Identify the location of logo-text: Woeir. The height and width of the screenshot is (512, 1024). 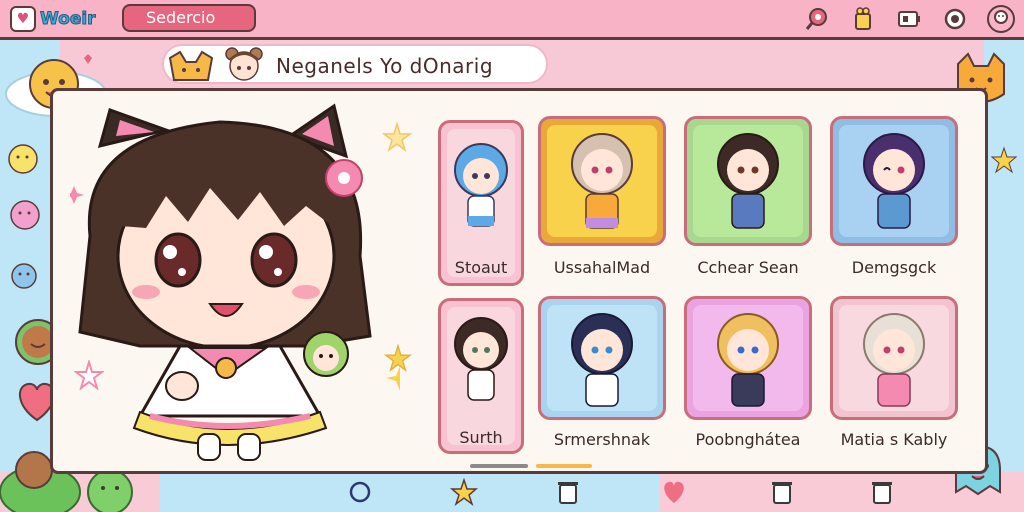
(68, 19).